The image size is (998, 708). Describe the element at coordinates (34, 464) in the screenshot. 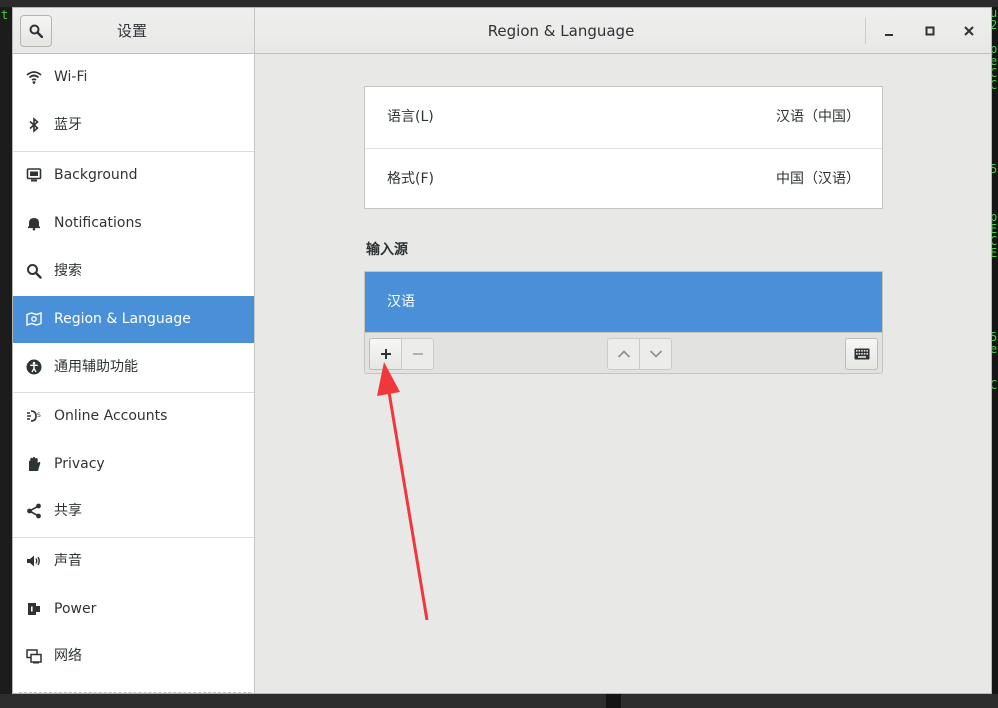

I see `privacy-hand-icon` at that location.